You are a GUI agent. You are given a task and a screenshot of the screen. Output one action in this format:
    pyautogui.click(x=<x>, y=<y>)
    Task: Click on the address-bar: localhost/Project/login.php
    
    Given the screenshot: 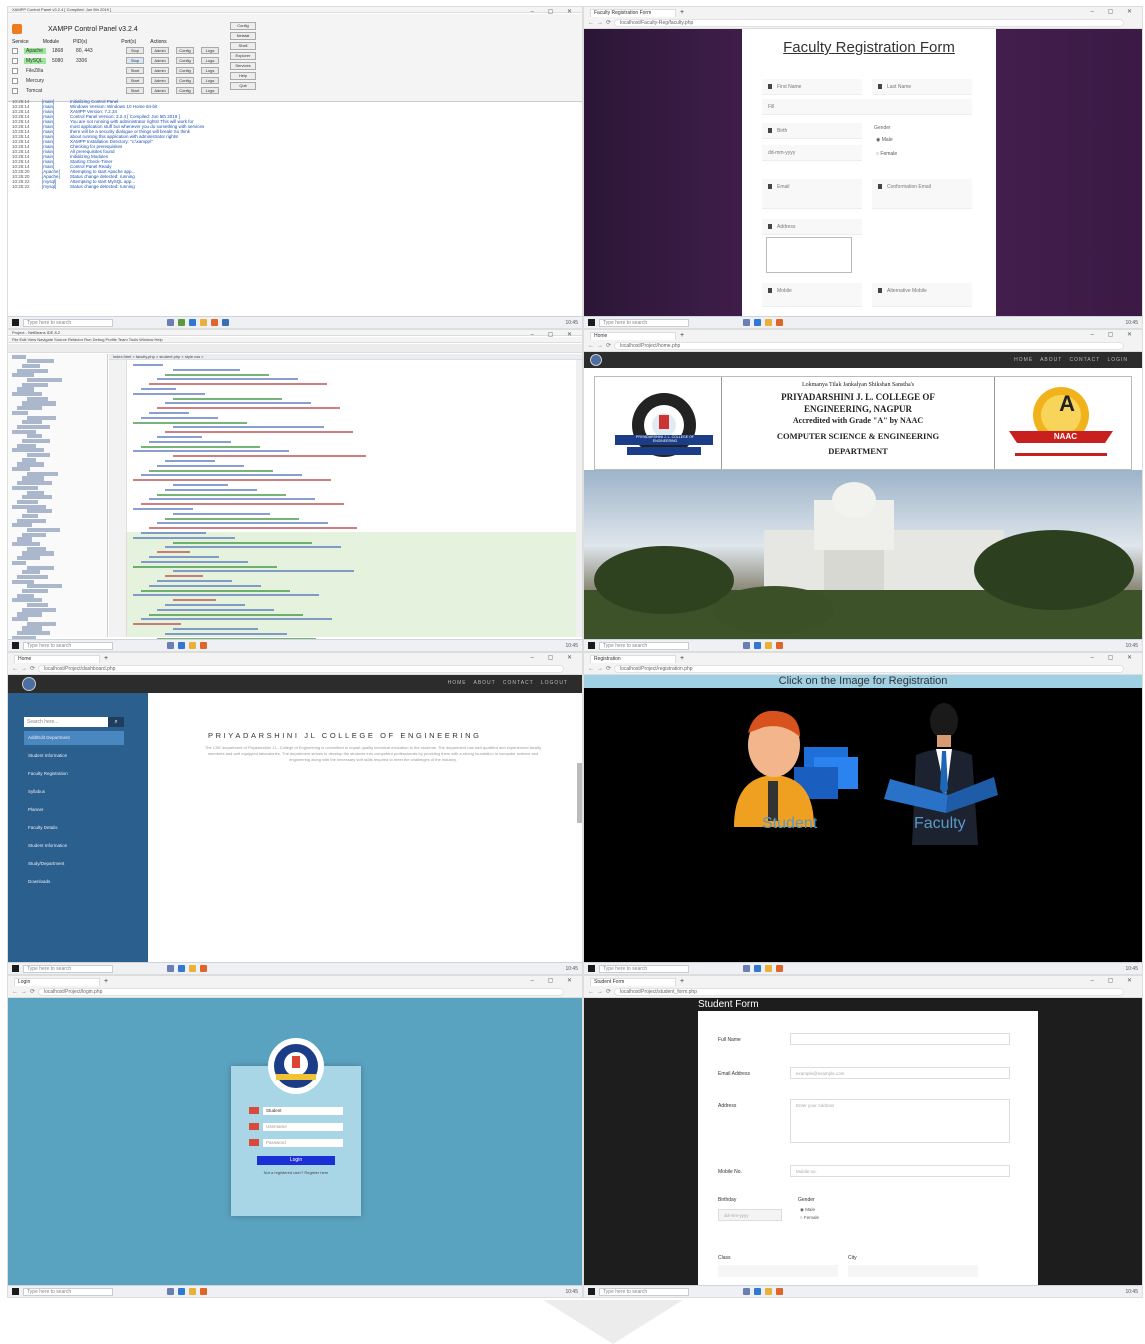 What is the action you would take?
    pyautogui.click(x=301, y=992)
    